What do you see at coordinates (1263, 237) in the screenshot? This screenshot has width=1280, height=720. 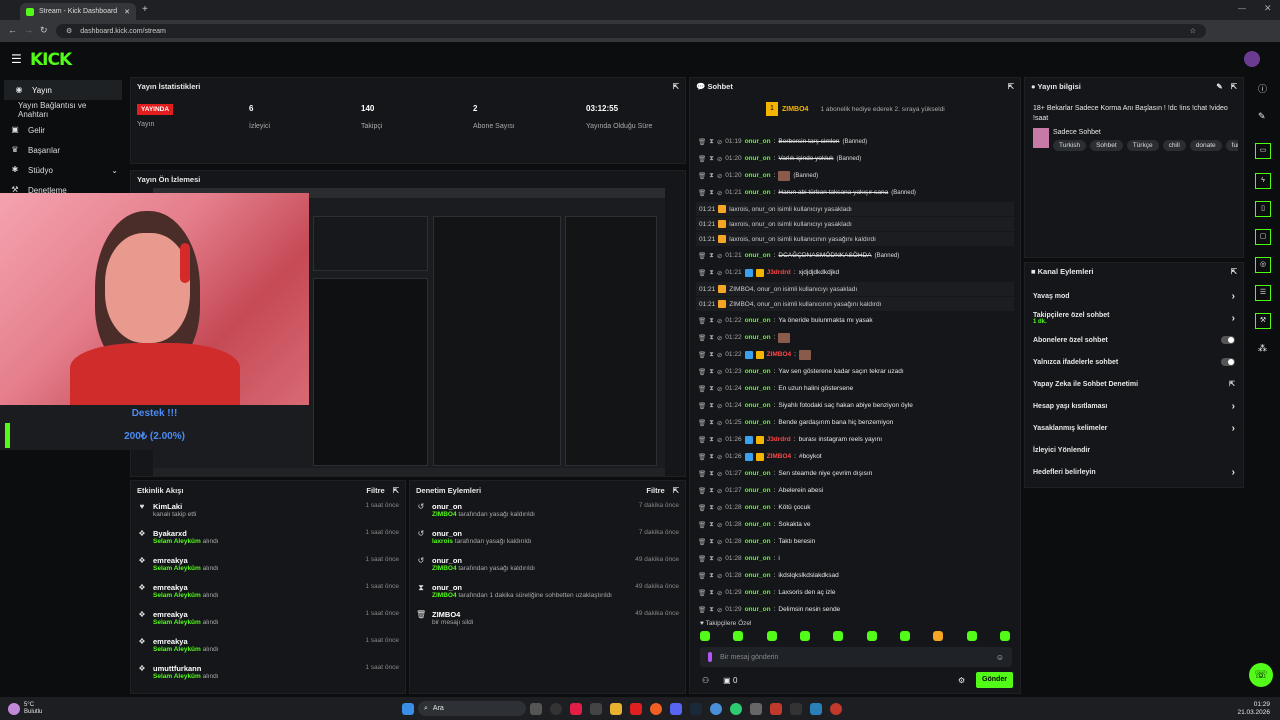 I see `chat-bubble-icon: ▢` at bounding box center [1263, 237].